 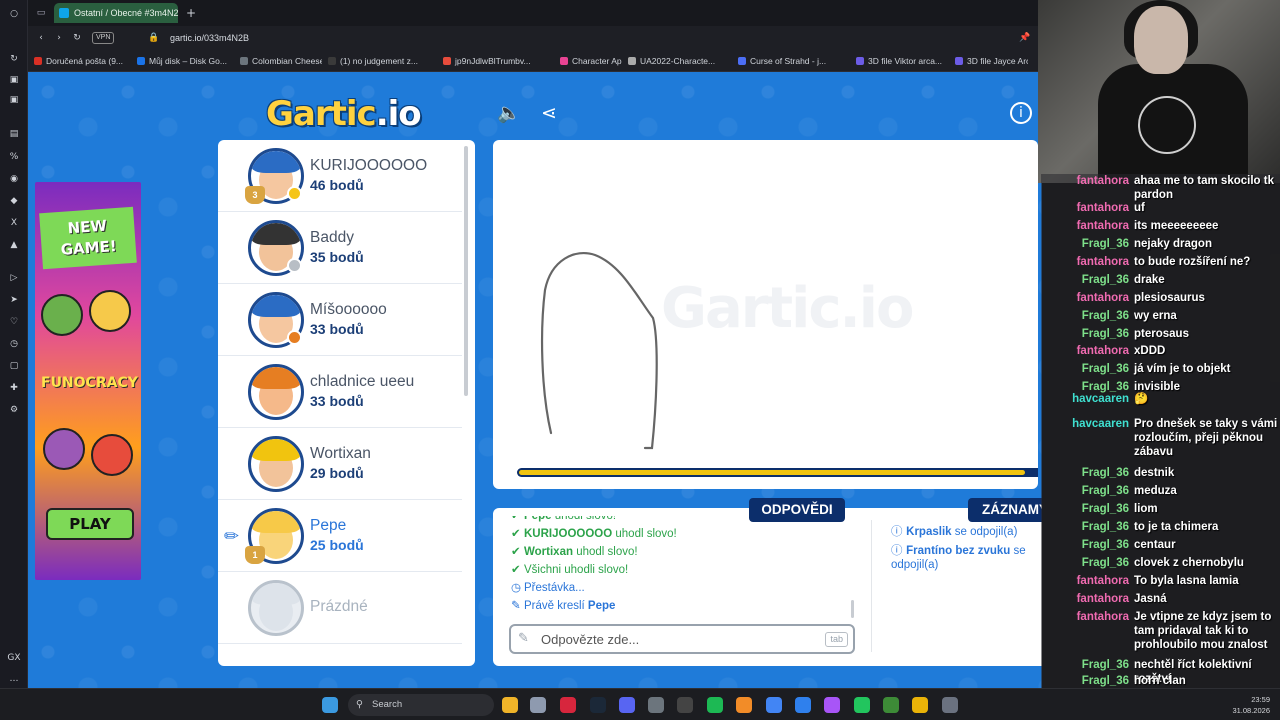 What do you see at coordinates (1155, 545) in the screenshot?
I see `chat-text: centaur` at bounding box center [1155, 545].